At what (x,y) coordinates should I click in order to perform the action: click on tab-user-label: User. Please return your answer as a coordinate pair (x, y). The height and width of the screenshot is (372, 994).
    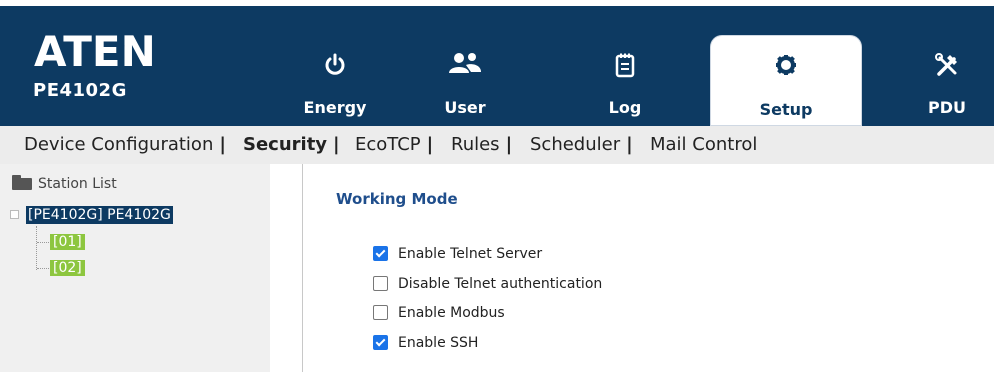
    Looking at the image, I should click on (465, 107).